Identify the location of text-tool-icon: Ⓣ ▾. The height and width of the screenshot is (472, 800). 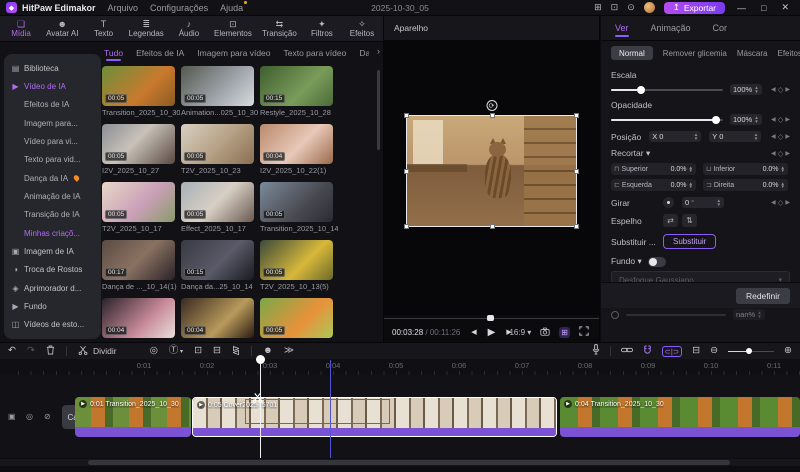
(176, 351).